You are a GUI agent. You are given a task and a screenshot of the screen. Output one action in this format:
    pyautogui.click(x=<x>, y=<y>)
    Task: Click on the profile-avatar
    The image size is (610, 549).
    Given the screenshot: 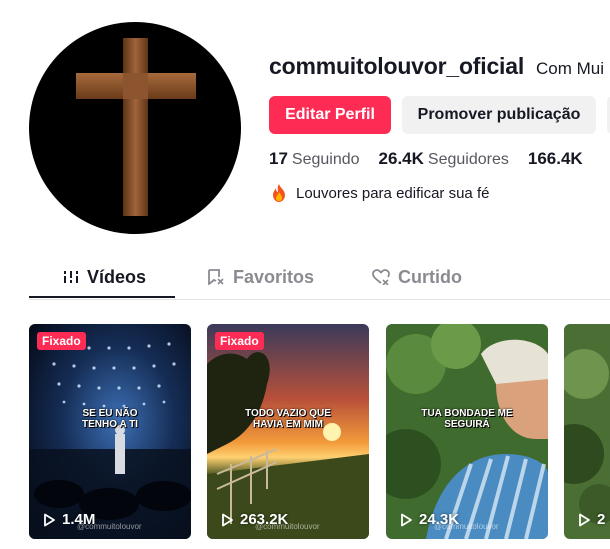 What is the action you would take?
    pyautogui.click(x=135, y=128)
    